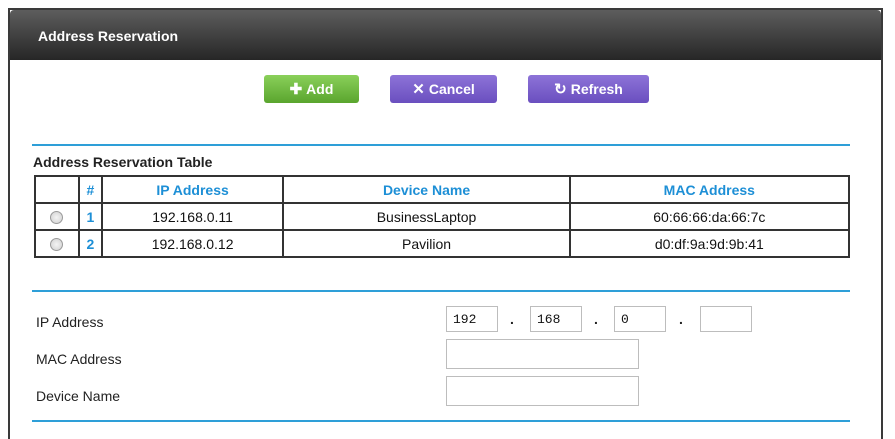 The width and height of the screenshot is (895, 439). Describe the element at coordinates (320, 89) in the screenshot. I see `add-button-label: Add` at that location.